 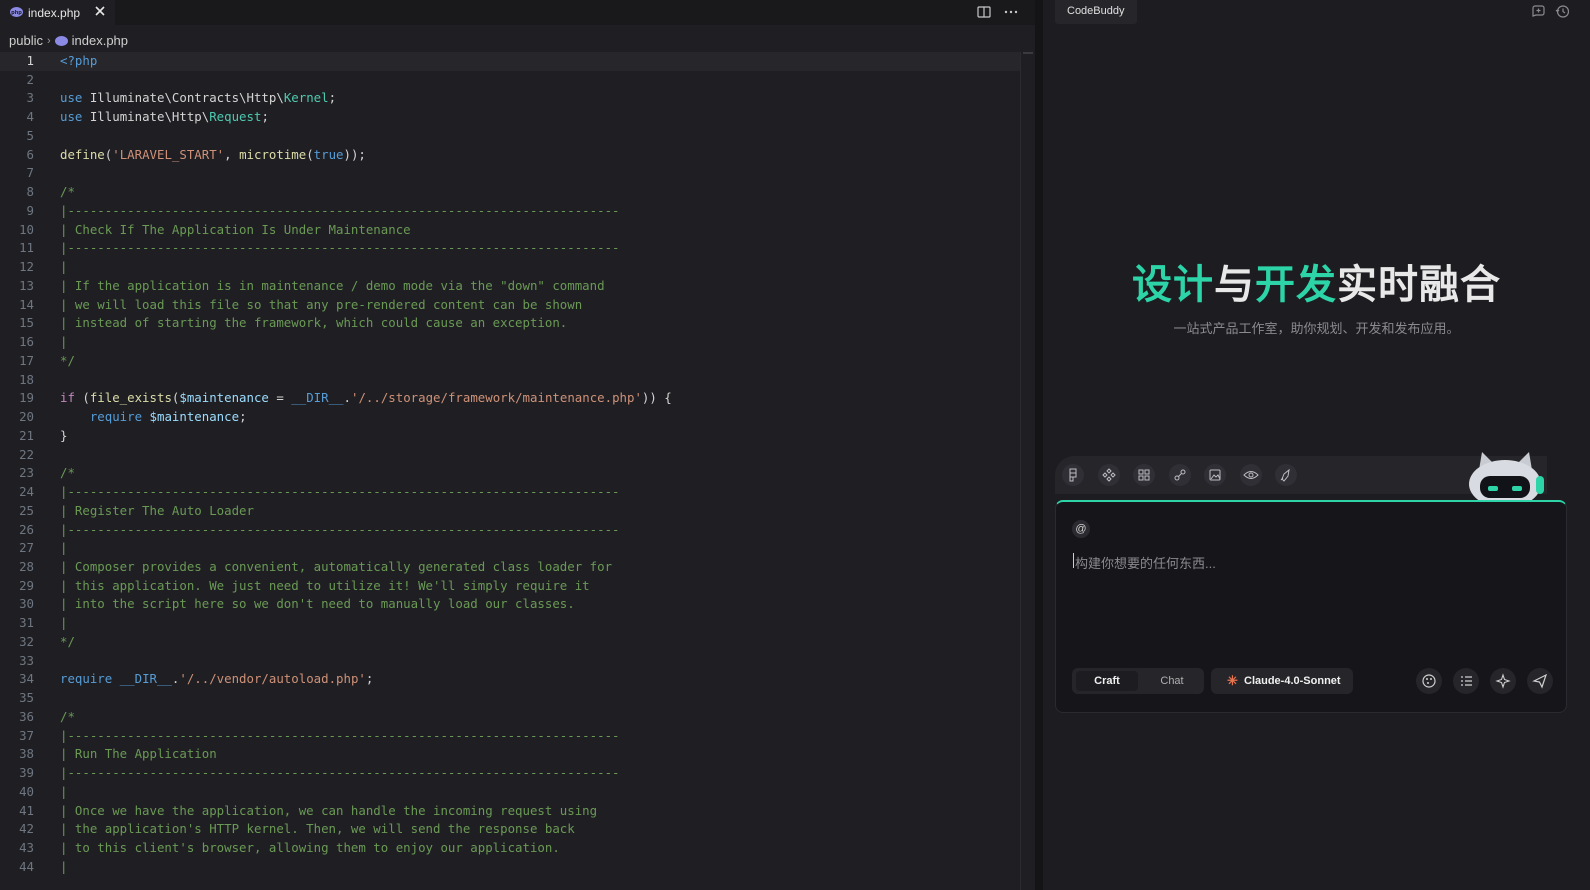 What do you see at coordinates (1310, 563) in the screenshot?
I see `prompt-input` at bounding box center [1310, 563].